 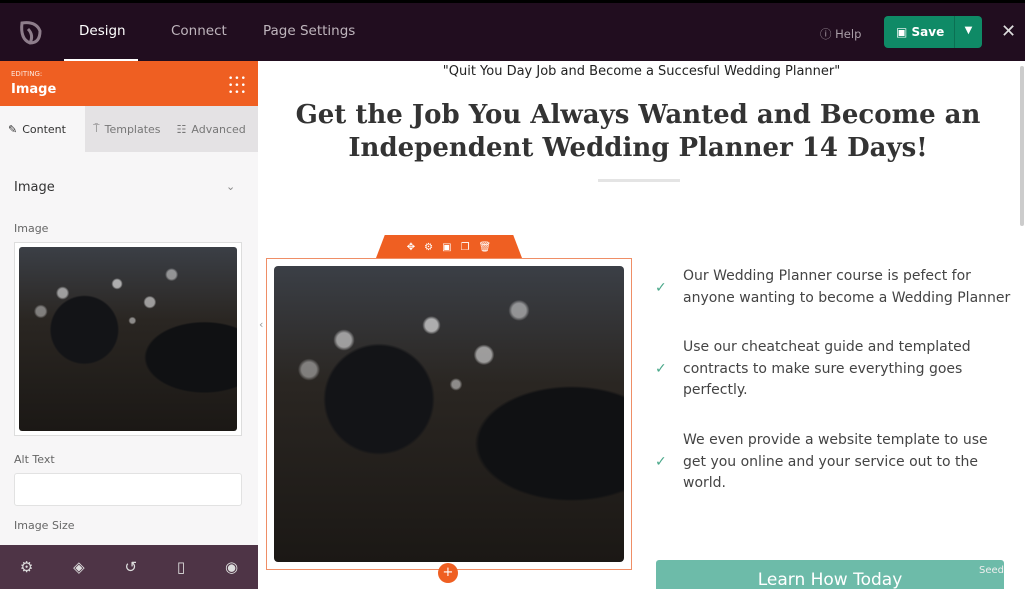 I want to click on duplicate-icon: ❐, so click(x=465, y=247).